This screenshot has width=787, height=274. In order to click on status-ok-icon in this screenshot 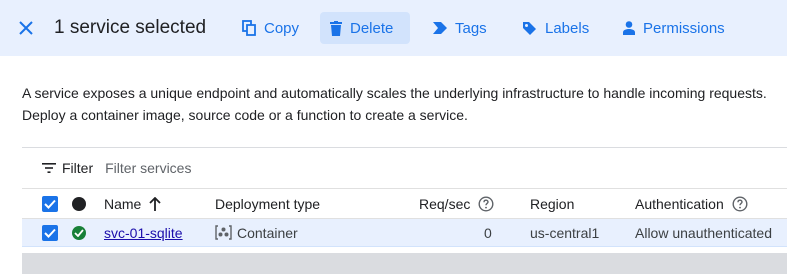, I will do `click(79, 232)`.